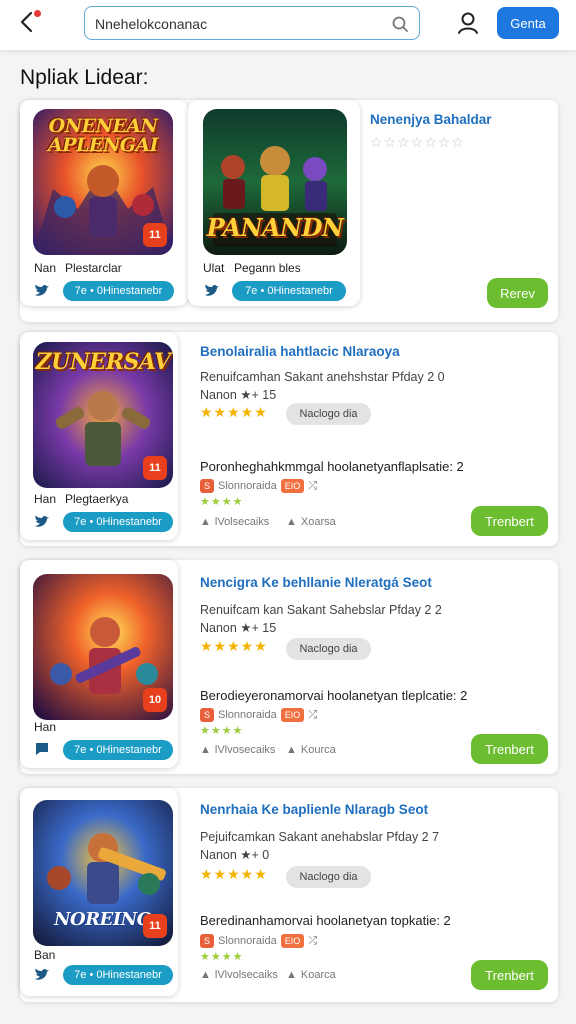 The image size is (576, 1024). I want to click on featured-side-title: Nenenjya Bahaldar, so click(431, 119).